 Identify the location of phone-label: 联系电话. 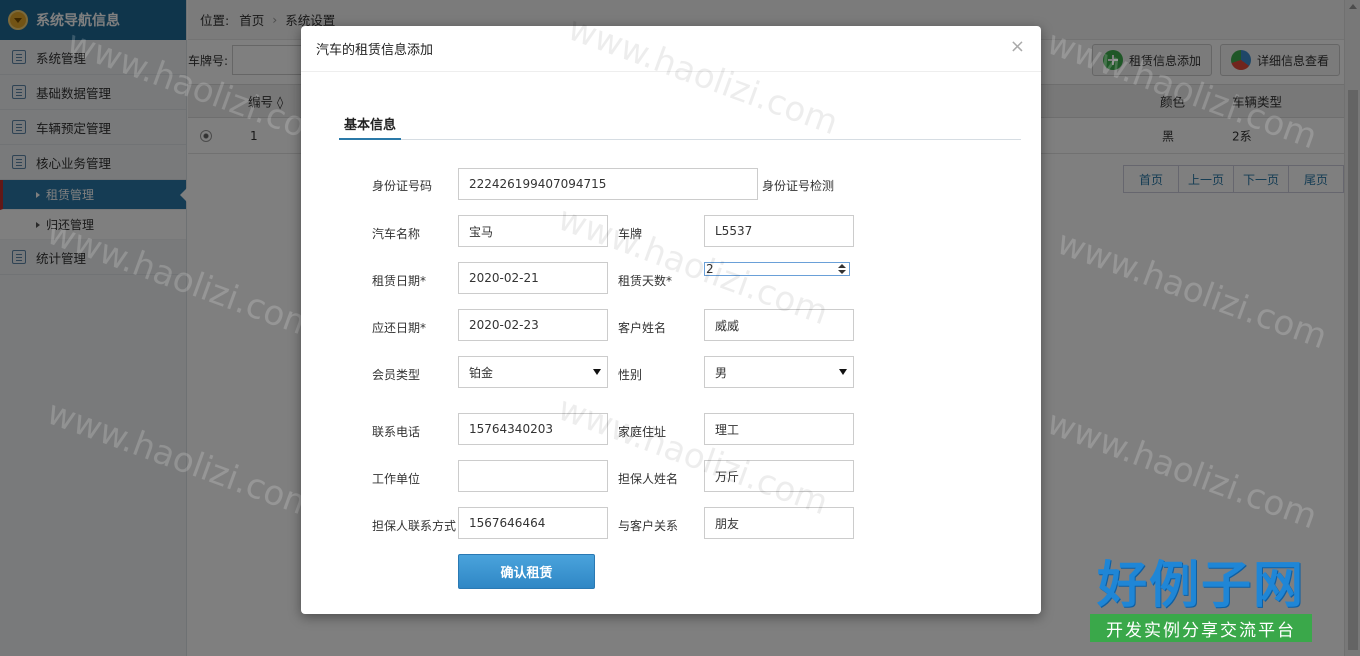
(396, 432).